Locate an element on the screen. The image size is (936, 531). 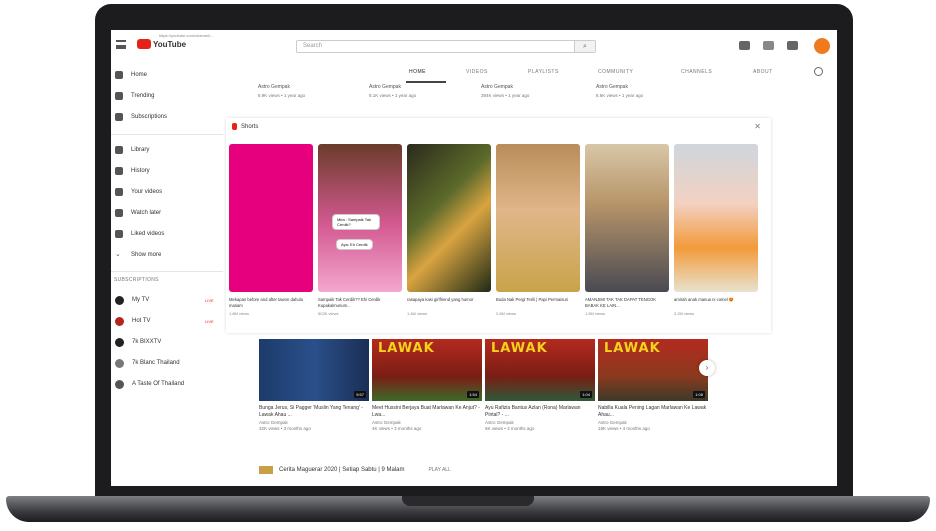
sidebar-item-subscriptions: Subscriptions is located at coordinates (141, 117).